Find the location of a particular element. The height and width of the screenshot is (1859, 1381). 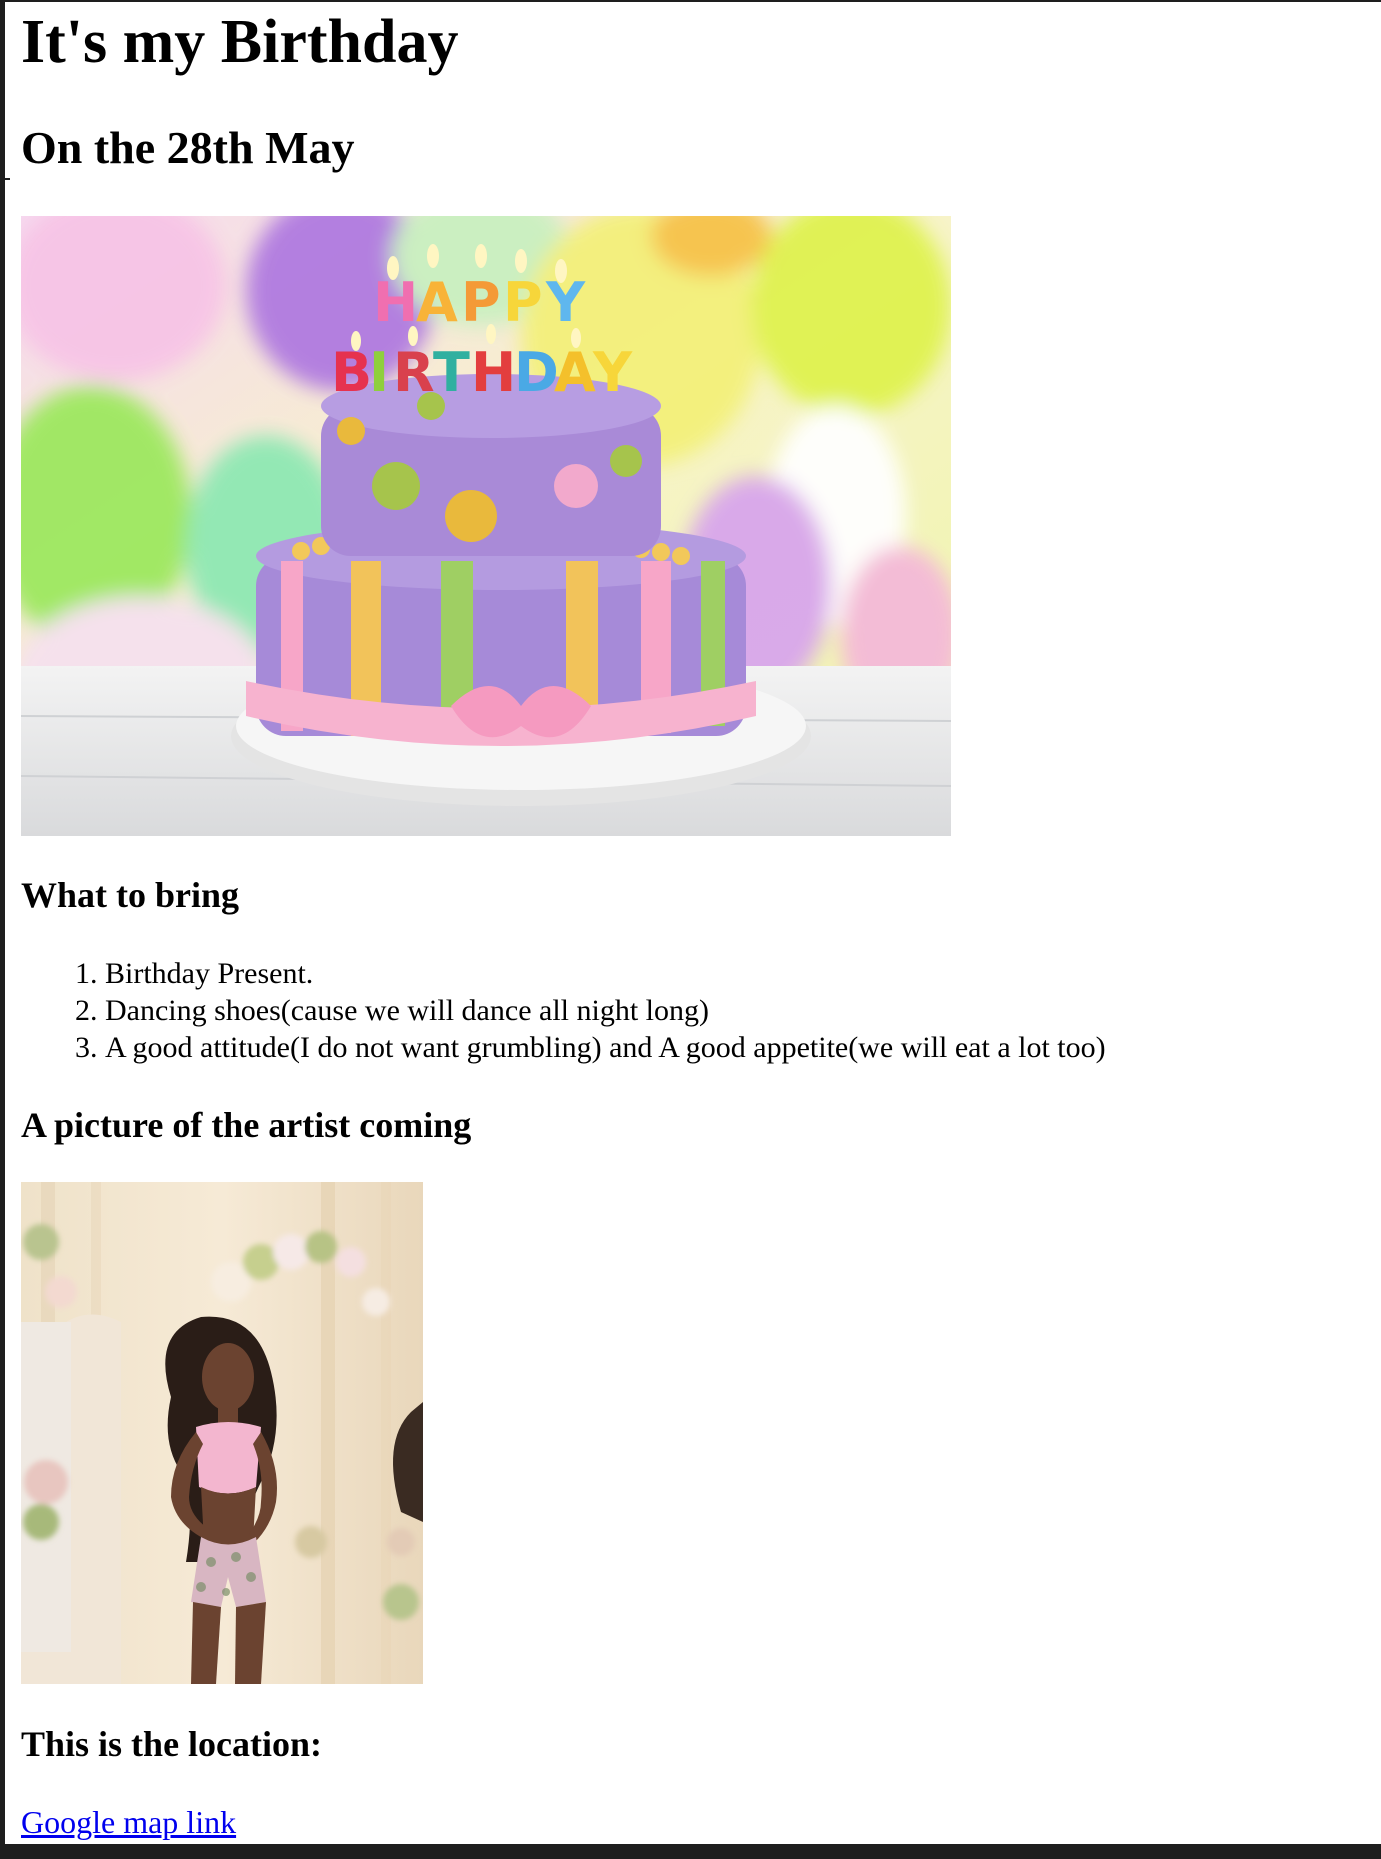

window-bottom-bar is located at coordinates (690, 1851).